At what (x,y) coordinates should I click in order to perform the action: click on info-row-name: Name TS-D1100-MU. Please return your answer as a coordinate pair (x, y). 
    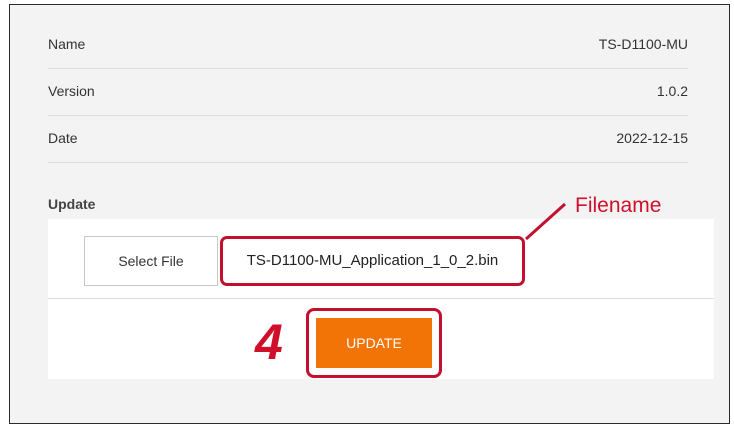
    Looking at the image, I should click on (368, 45).